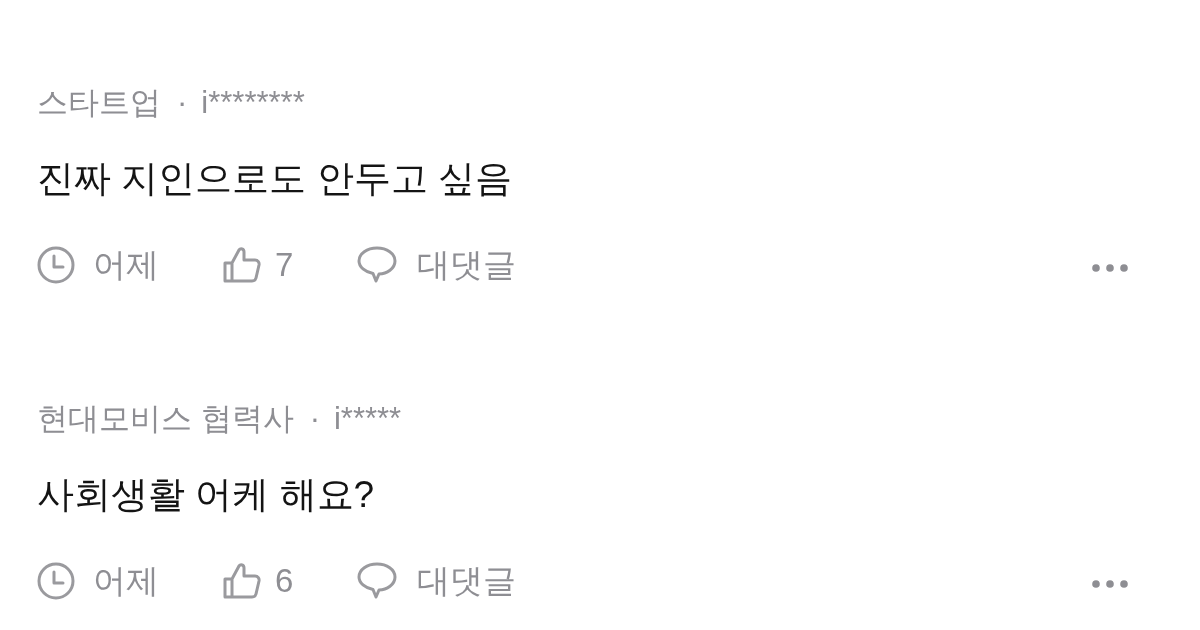  I want to click on affiliation-text: 현대모비스 협력사, so click(165, 419).